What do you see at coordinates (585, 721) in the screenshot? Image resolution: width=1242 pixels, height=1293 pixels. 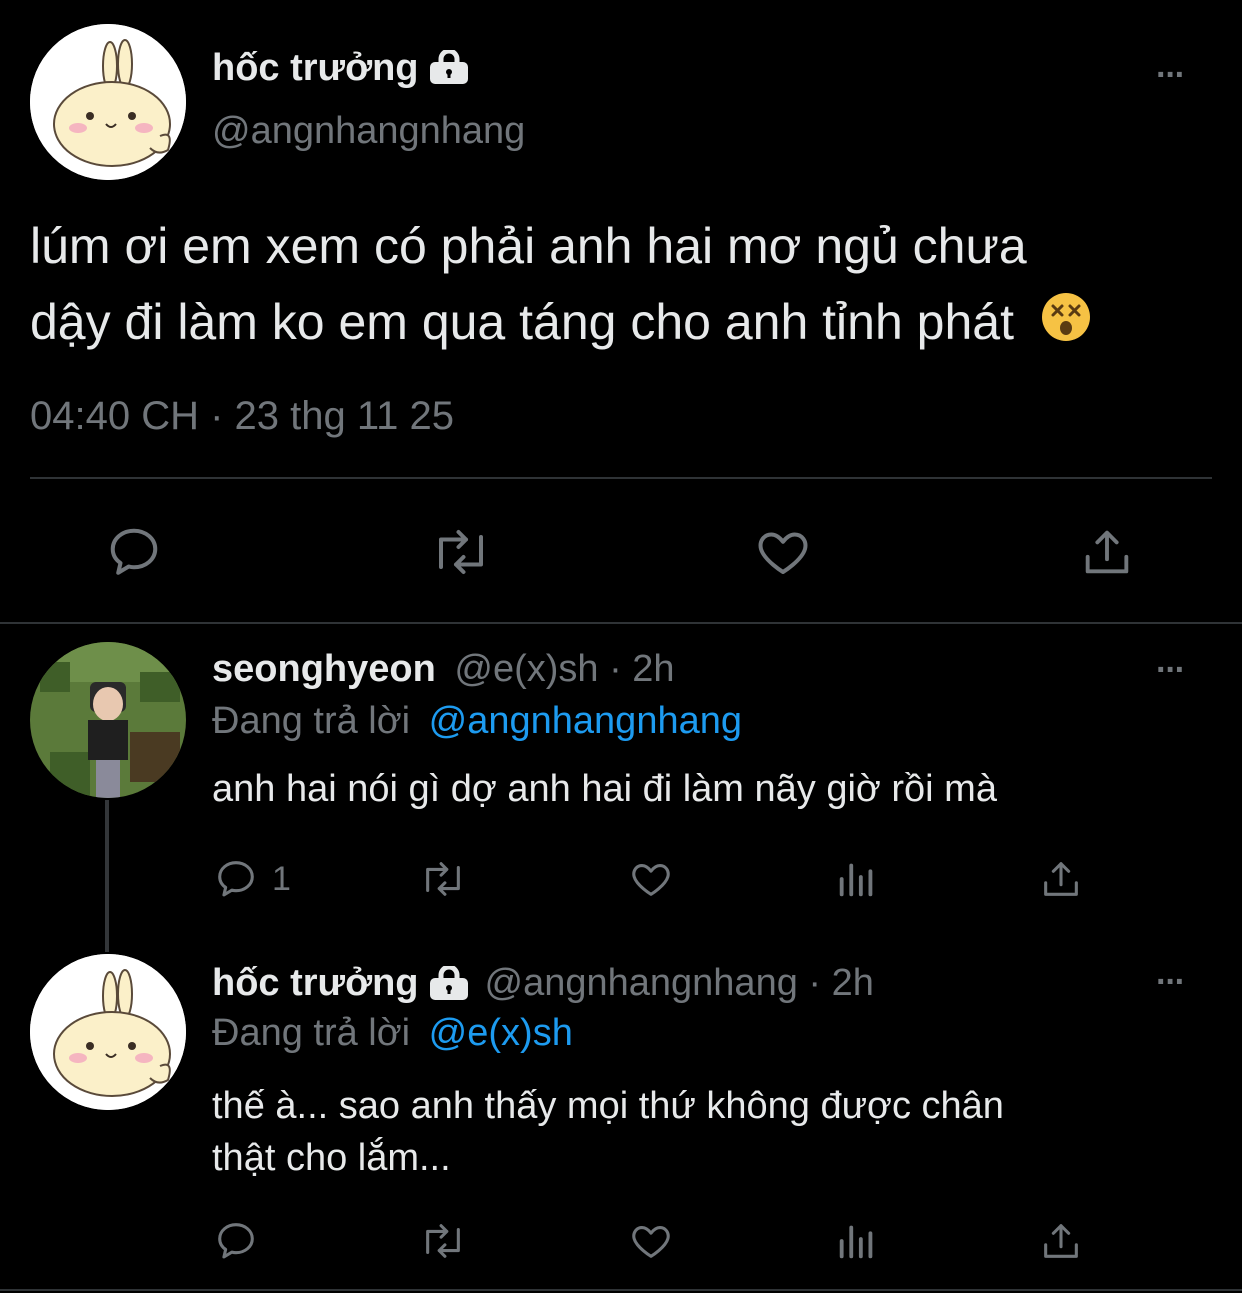 I see `mention-link: @angnhangnhang` at bounding box center [585, 721].